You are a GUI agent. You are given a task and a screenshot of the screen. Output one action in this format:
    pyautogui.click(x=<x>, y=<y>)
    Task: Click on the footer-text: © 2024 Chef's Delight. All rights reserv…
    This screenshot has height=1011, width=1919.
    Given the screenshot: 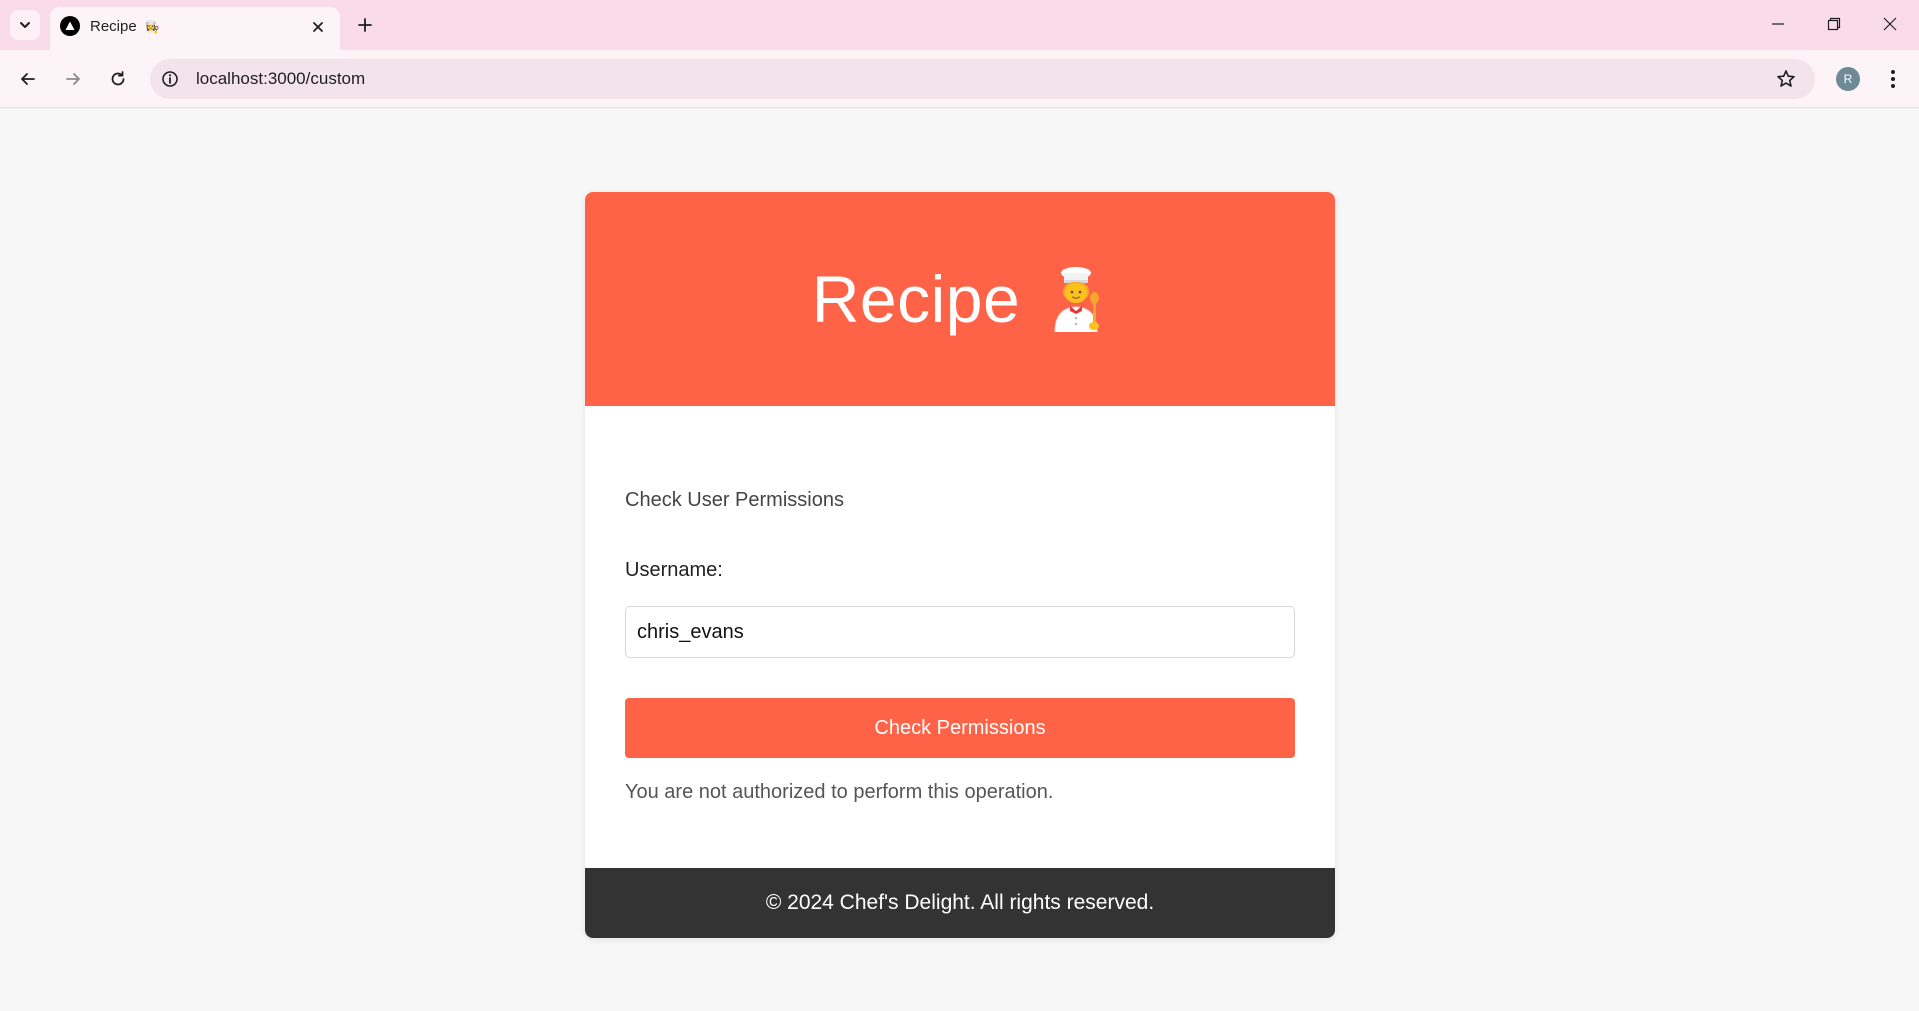 What is the action you would take?
    pyautogui.click(x=960, y=902)
    